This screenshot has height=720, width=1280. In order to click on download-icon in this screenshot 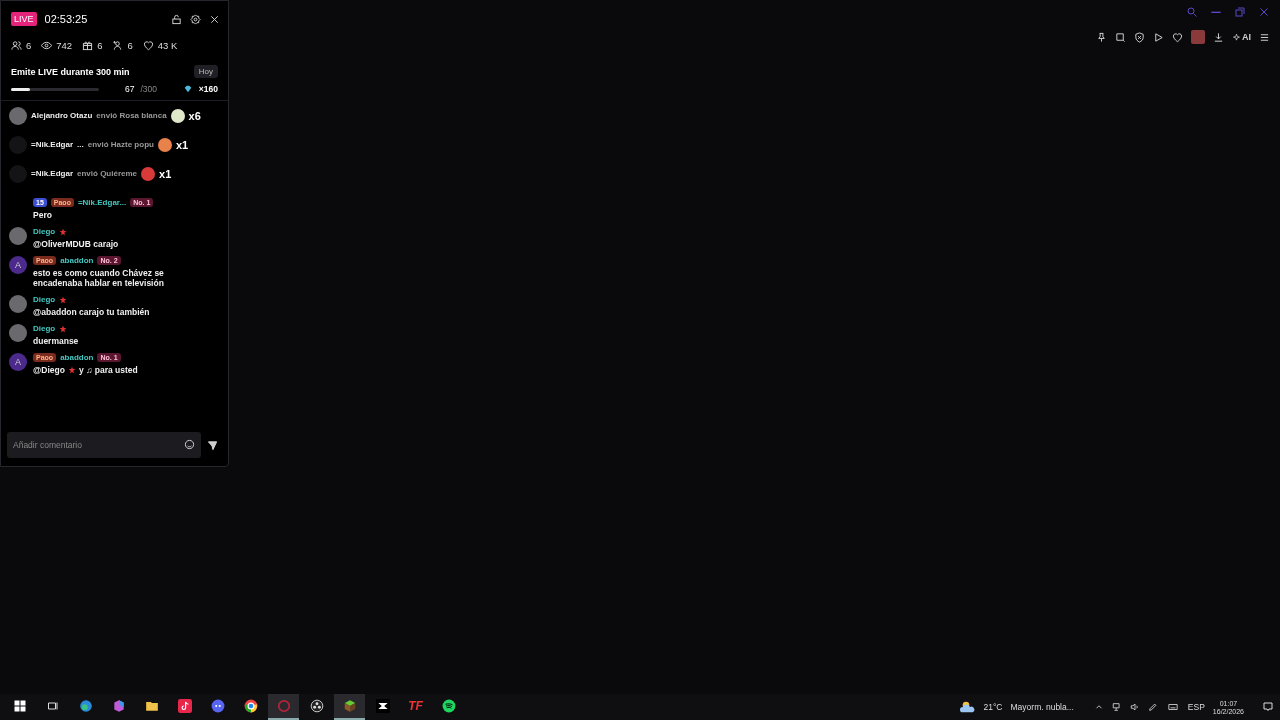, I will do `click(1218, 37)`.